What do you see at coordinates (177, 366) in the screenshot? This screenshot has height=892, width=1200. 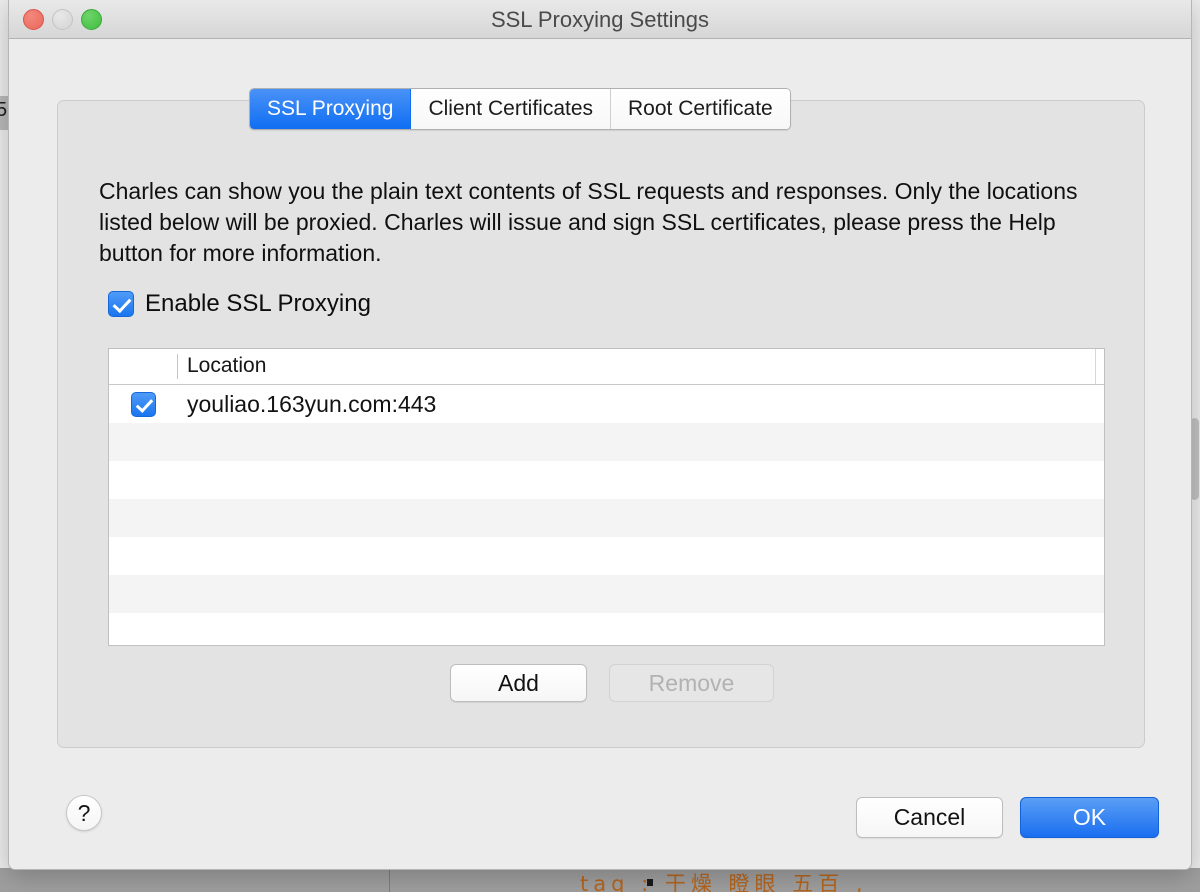 I see `column-divider` at bounding box center [177, 366].